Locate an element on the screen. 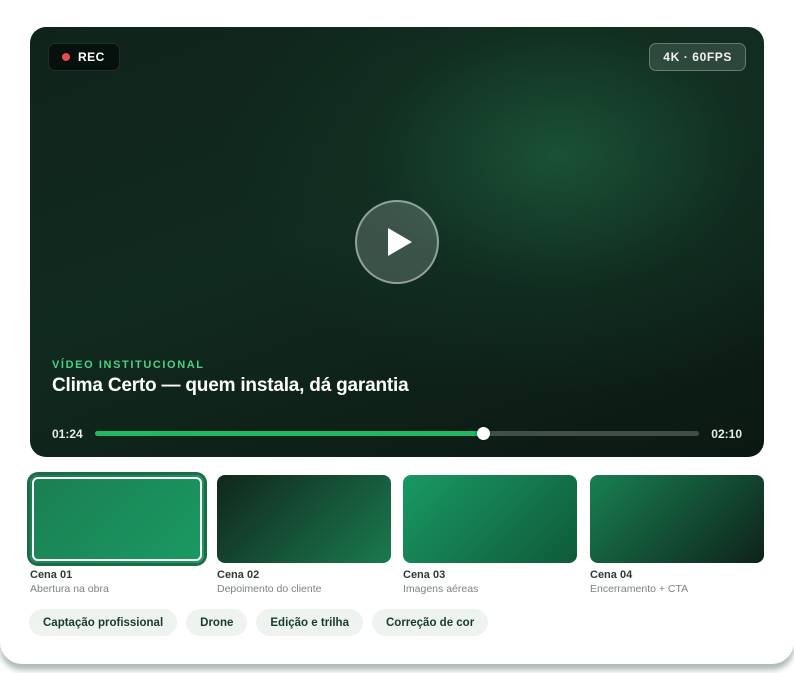 The image size is (794, 673). scene-thumb-2: Cena 02 Depoimento do cliente is located at coordinates (304, 535).